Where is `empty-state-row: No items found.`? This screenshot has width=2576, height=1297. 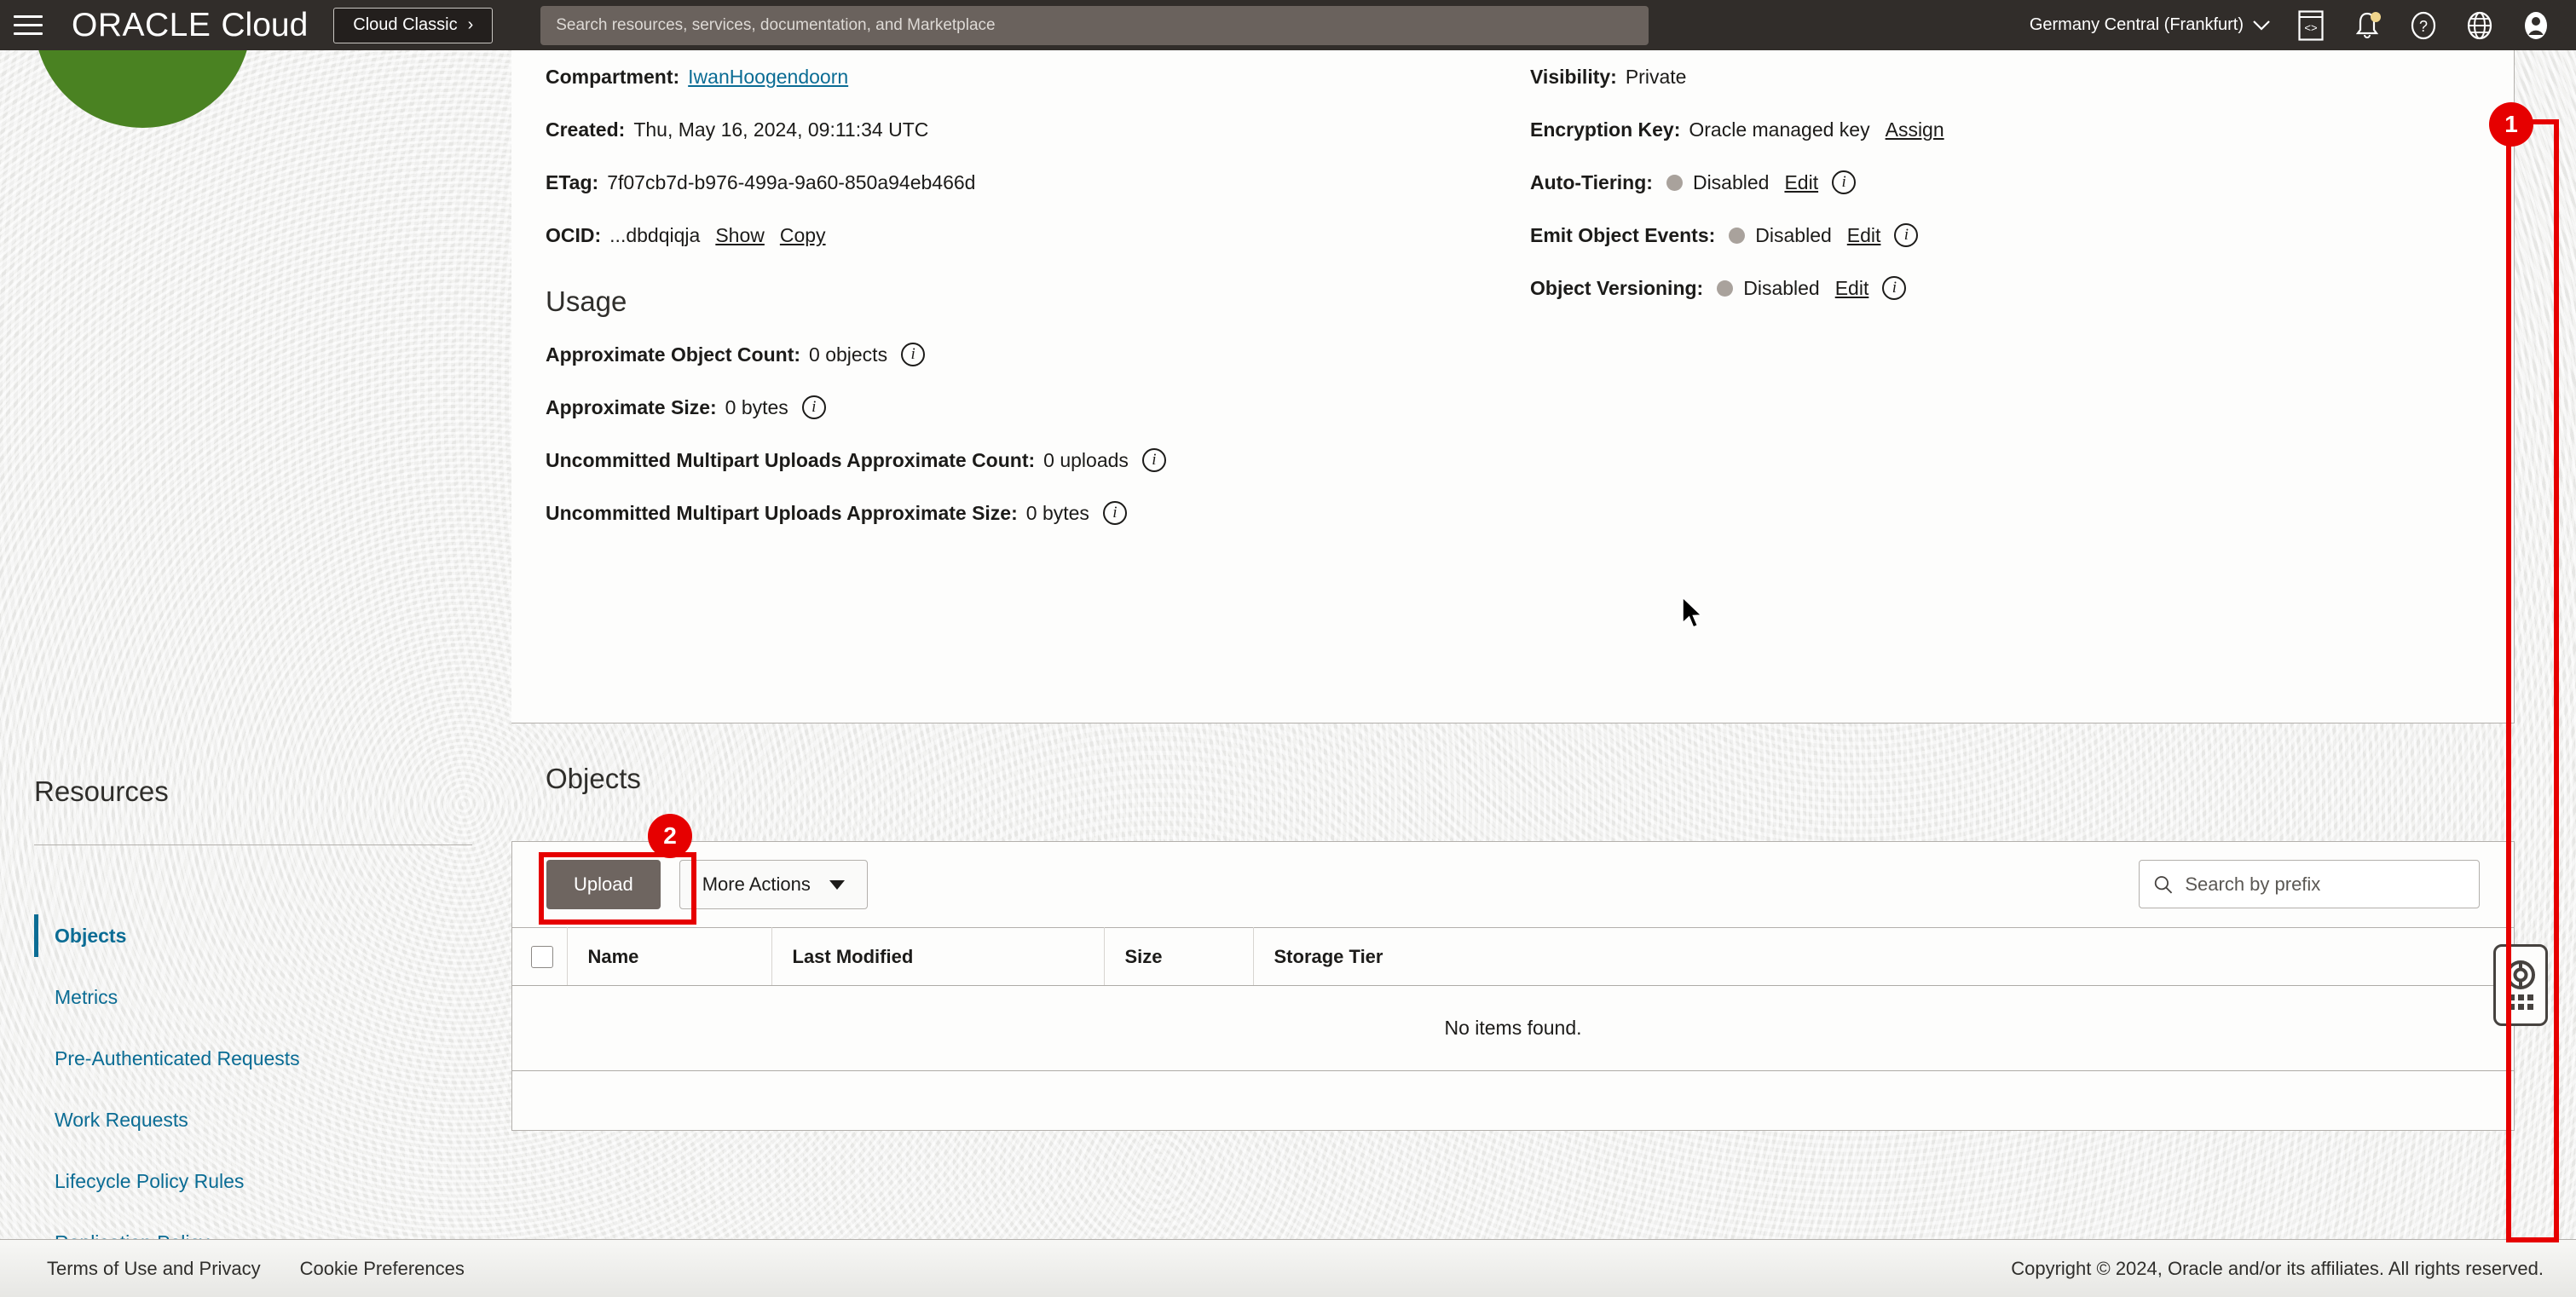
empty-state-row: No items found. is located at coordinates (1513, 1028).